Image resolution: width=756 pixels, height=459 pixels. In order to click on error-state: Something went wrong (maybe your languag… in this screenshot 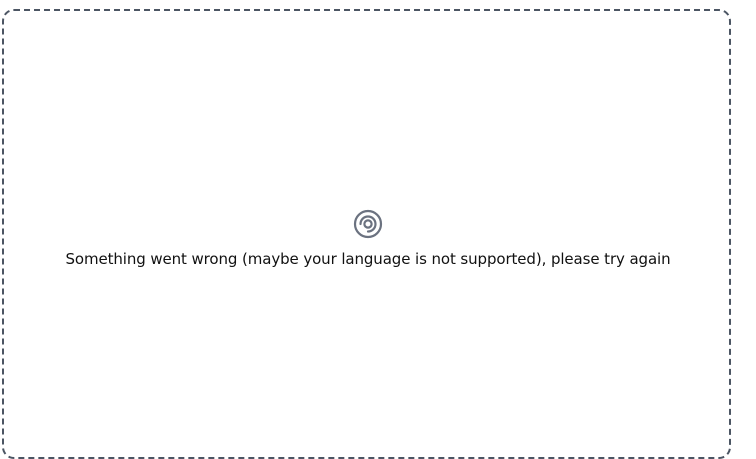, I will do `click(368, 239)`.